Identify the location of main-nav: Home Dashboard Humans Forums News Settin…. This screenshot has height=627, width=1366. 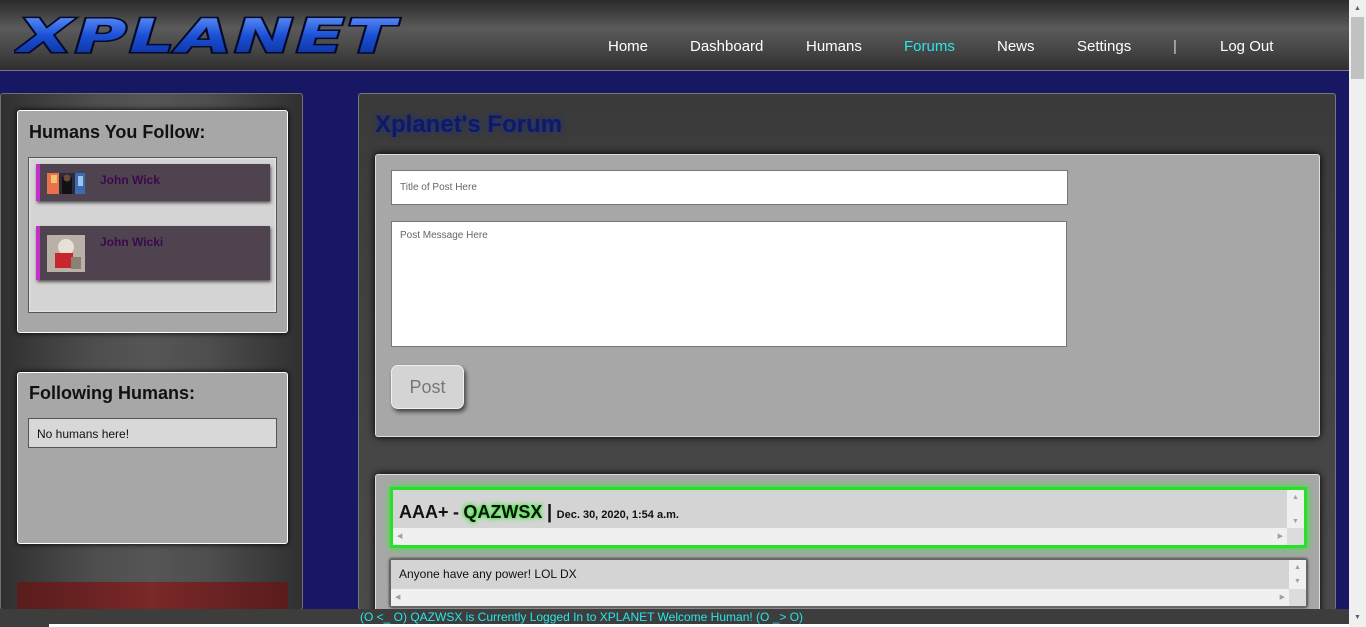
(674, 48).